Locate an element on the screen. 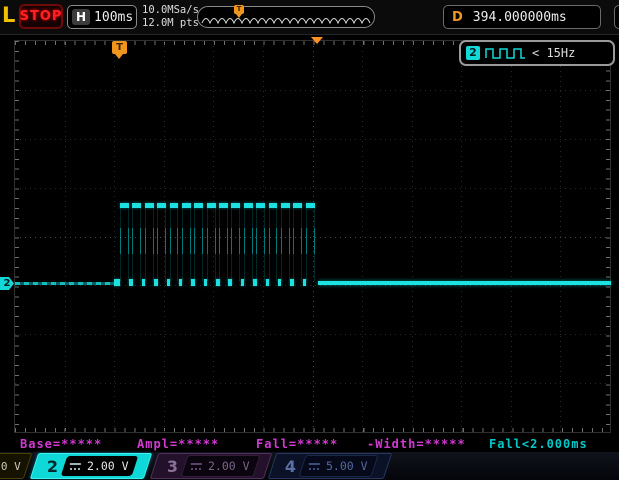 This screenshot has width=619, height=480. measurement-fall-value: Fall<2.000ms is located at coordinates (538, 444).